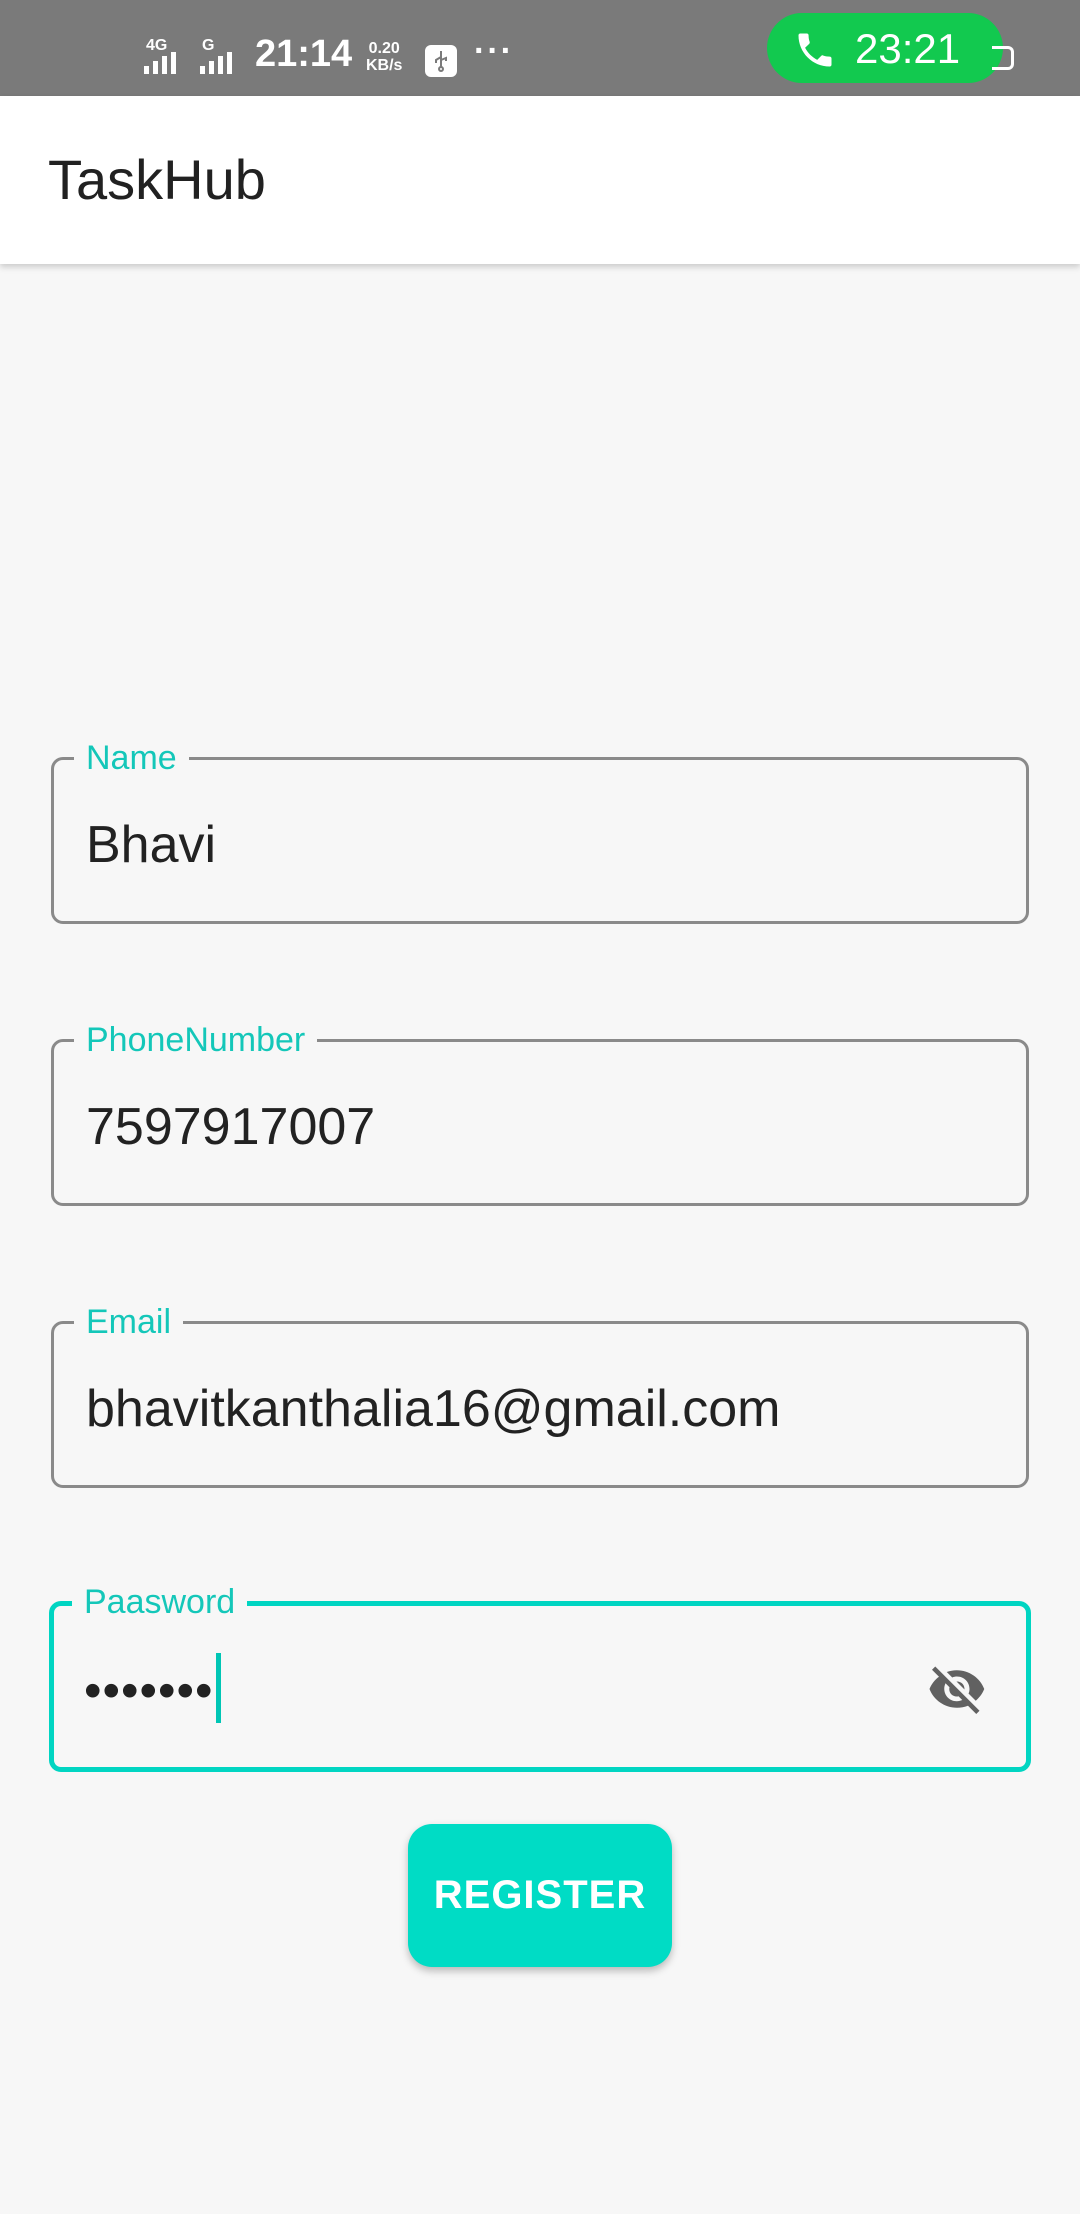 The height and width of the screenshot is (2214, 1080). Describe the element at coordinates (908, 48) in the screenshot. I see `call-duration: 23:21` at that location.